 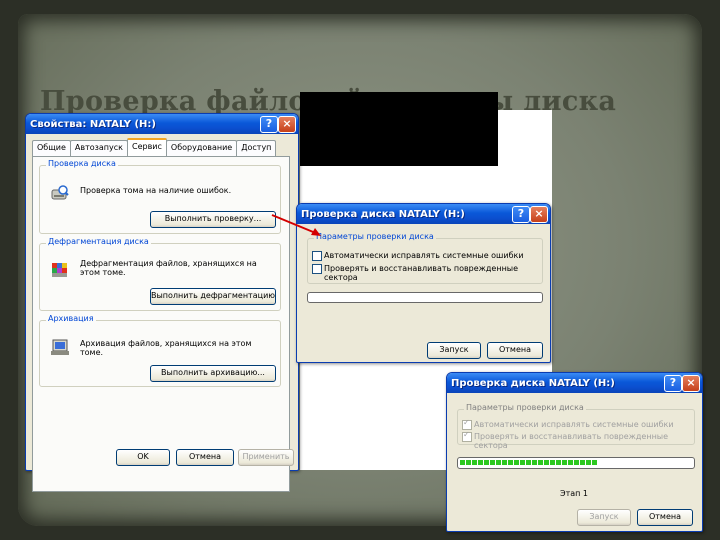 I want to click on archive-legend: Архивация, so click(x=71, y=318).